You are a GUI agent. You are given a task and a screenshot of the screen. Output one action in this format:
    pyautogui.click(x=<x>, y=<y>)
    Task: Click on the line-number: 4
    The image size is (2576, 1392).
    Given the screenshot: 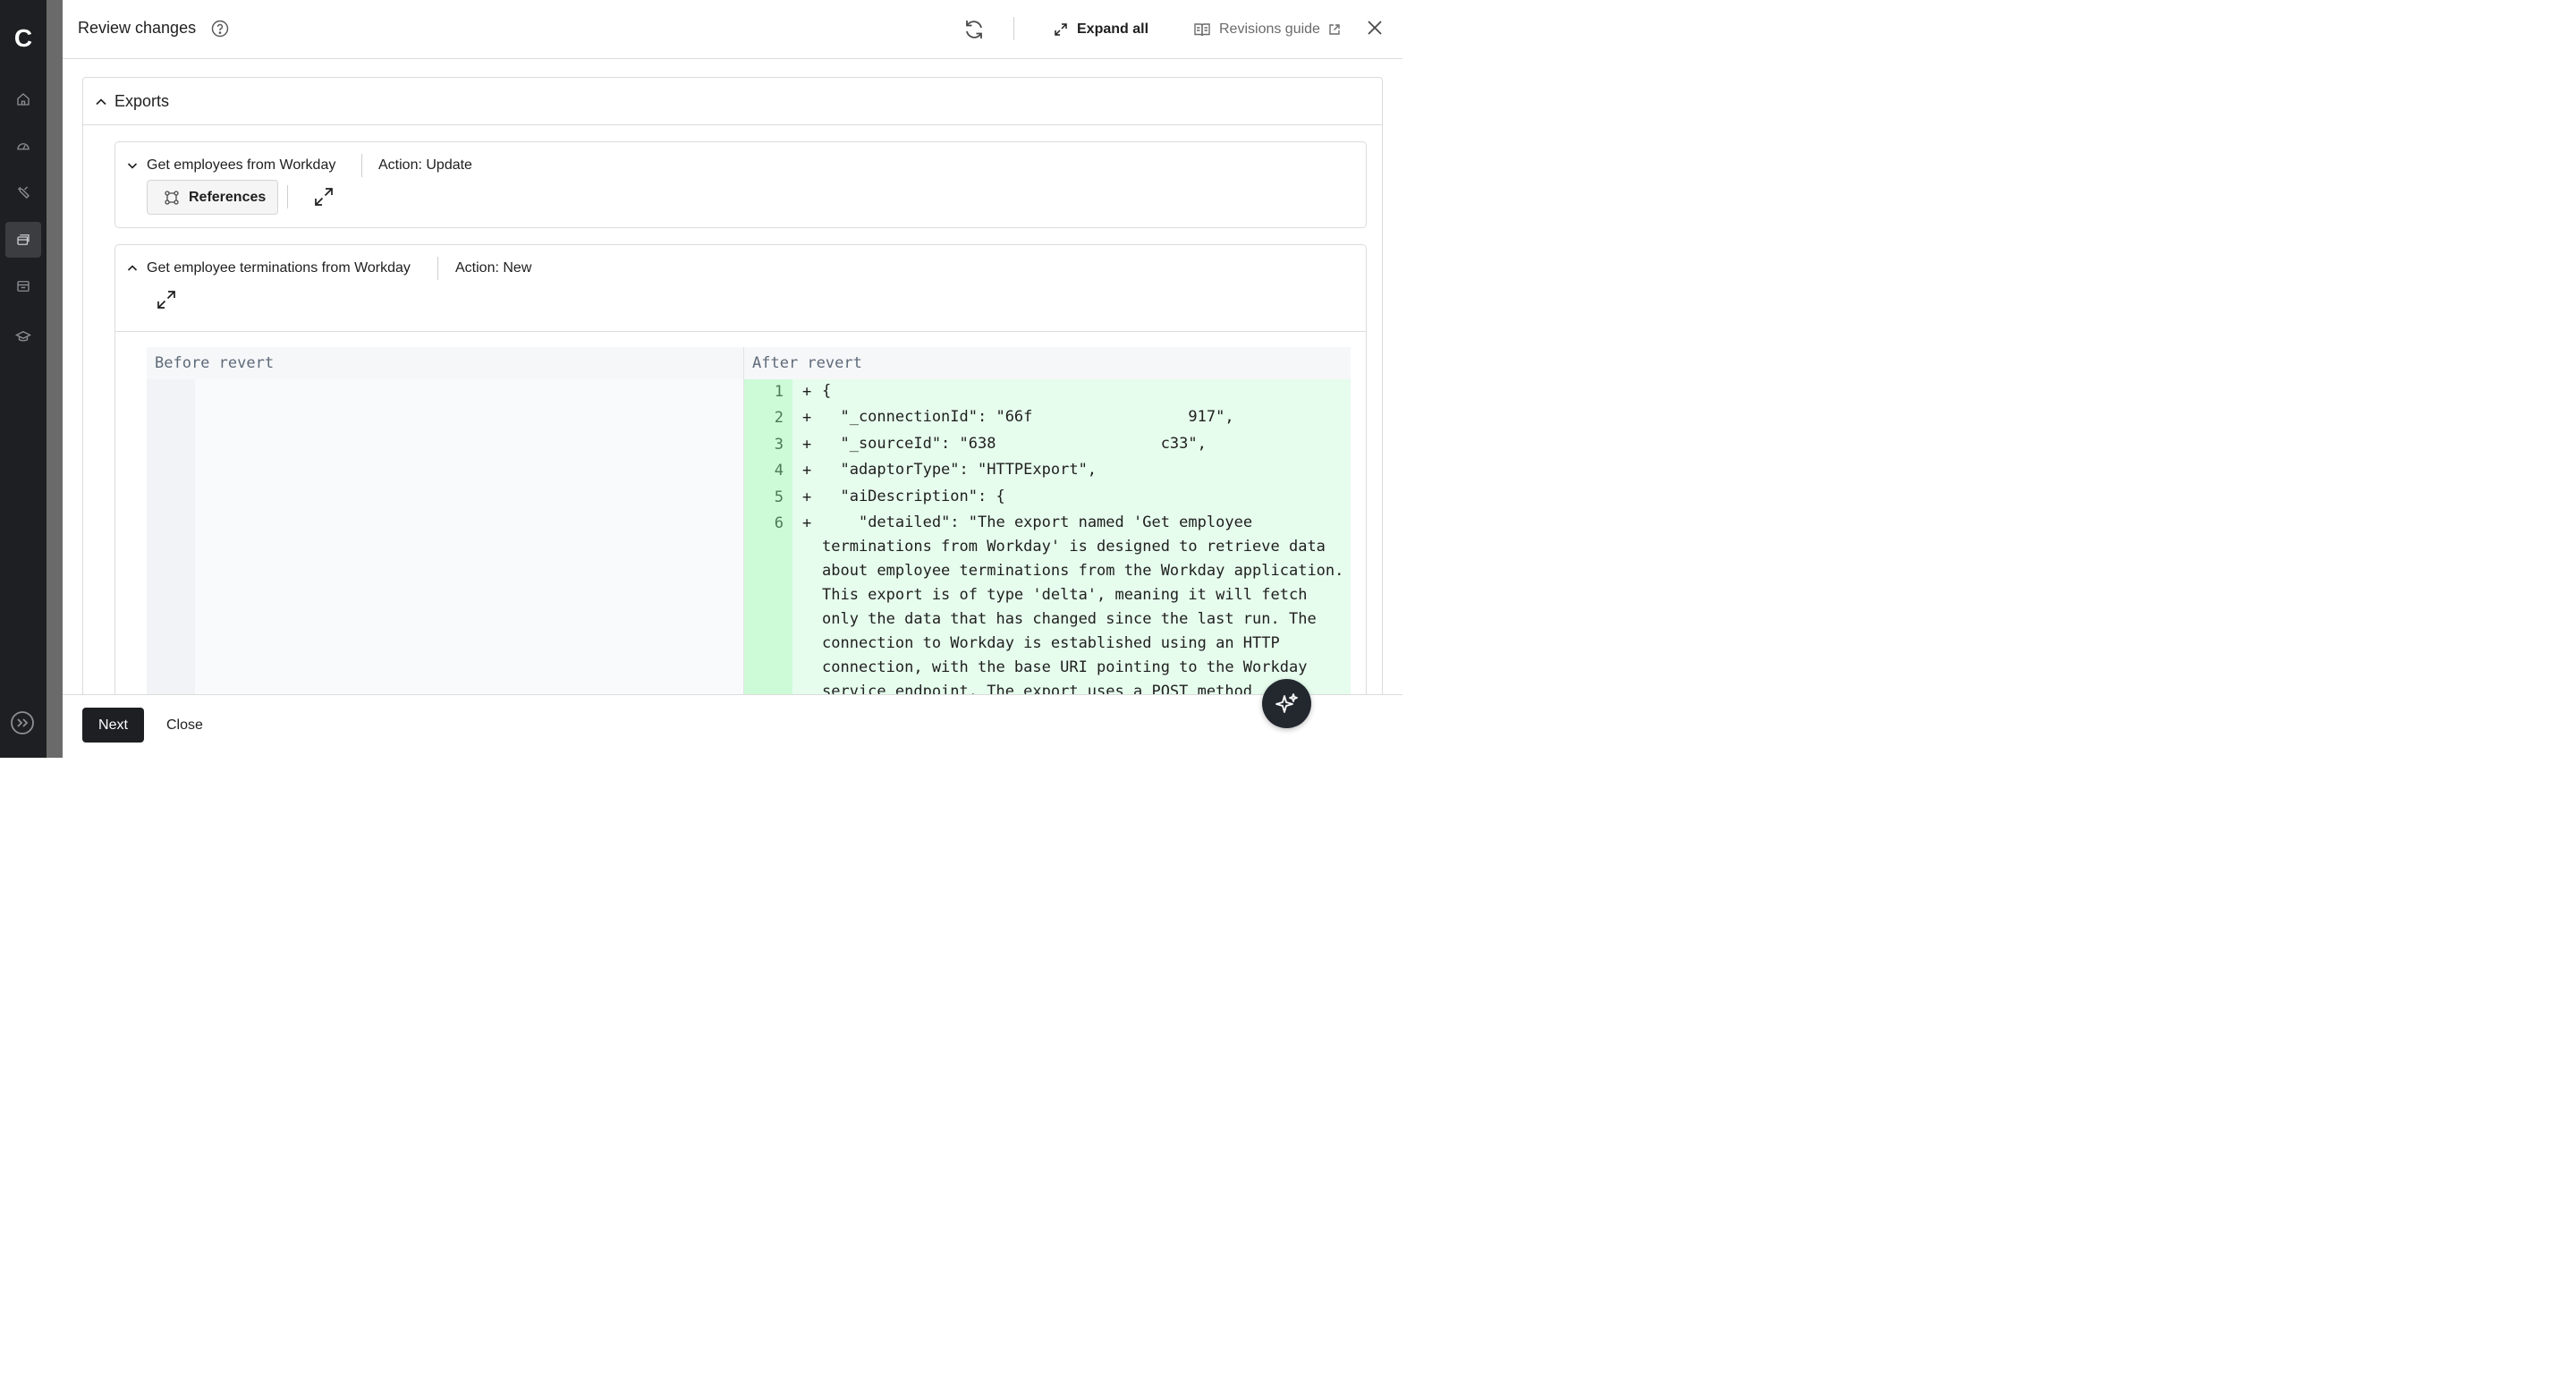 What is the action you would take?
    pyautogui.click(x=779, y=471)
    